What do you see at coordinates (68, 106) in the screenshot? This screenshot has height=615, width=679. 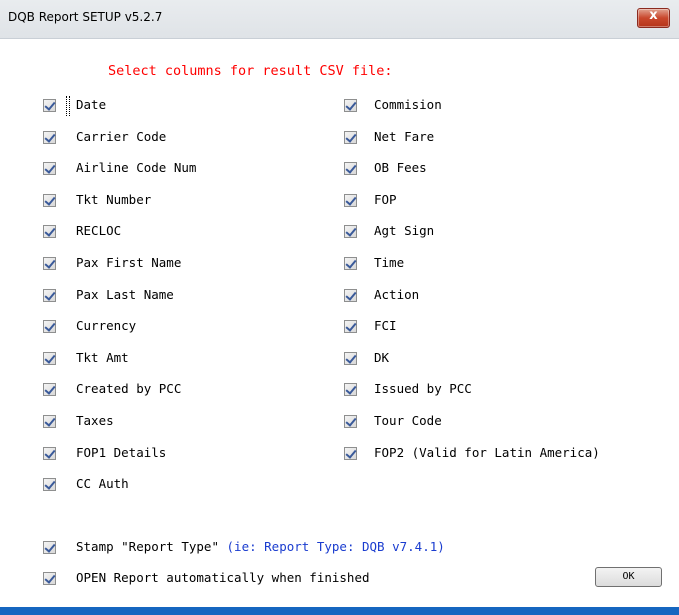 I see `focus-indicator` at bounding box center [68, 106].